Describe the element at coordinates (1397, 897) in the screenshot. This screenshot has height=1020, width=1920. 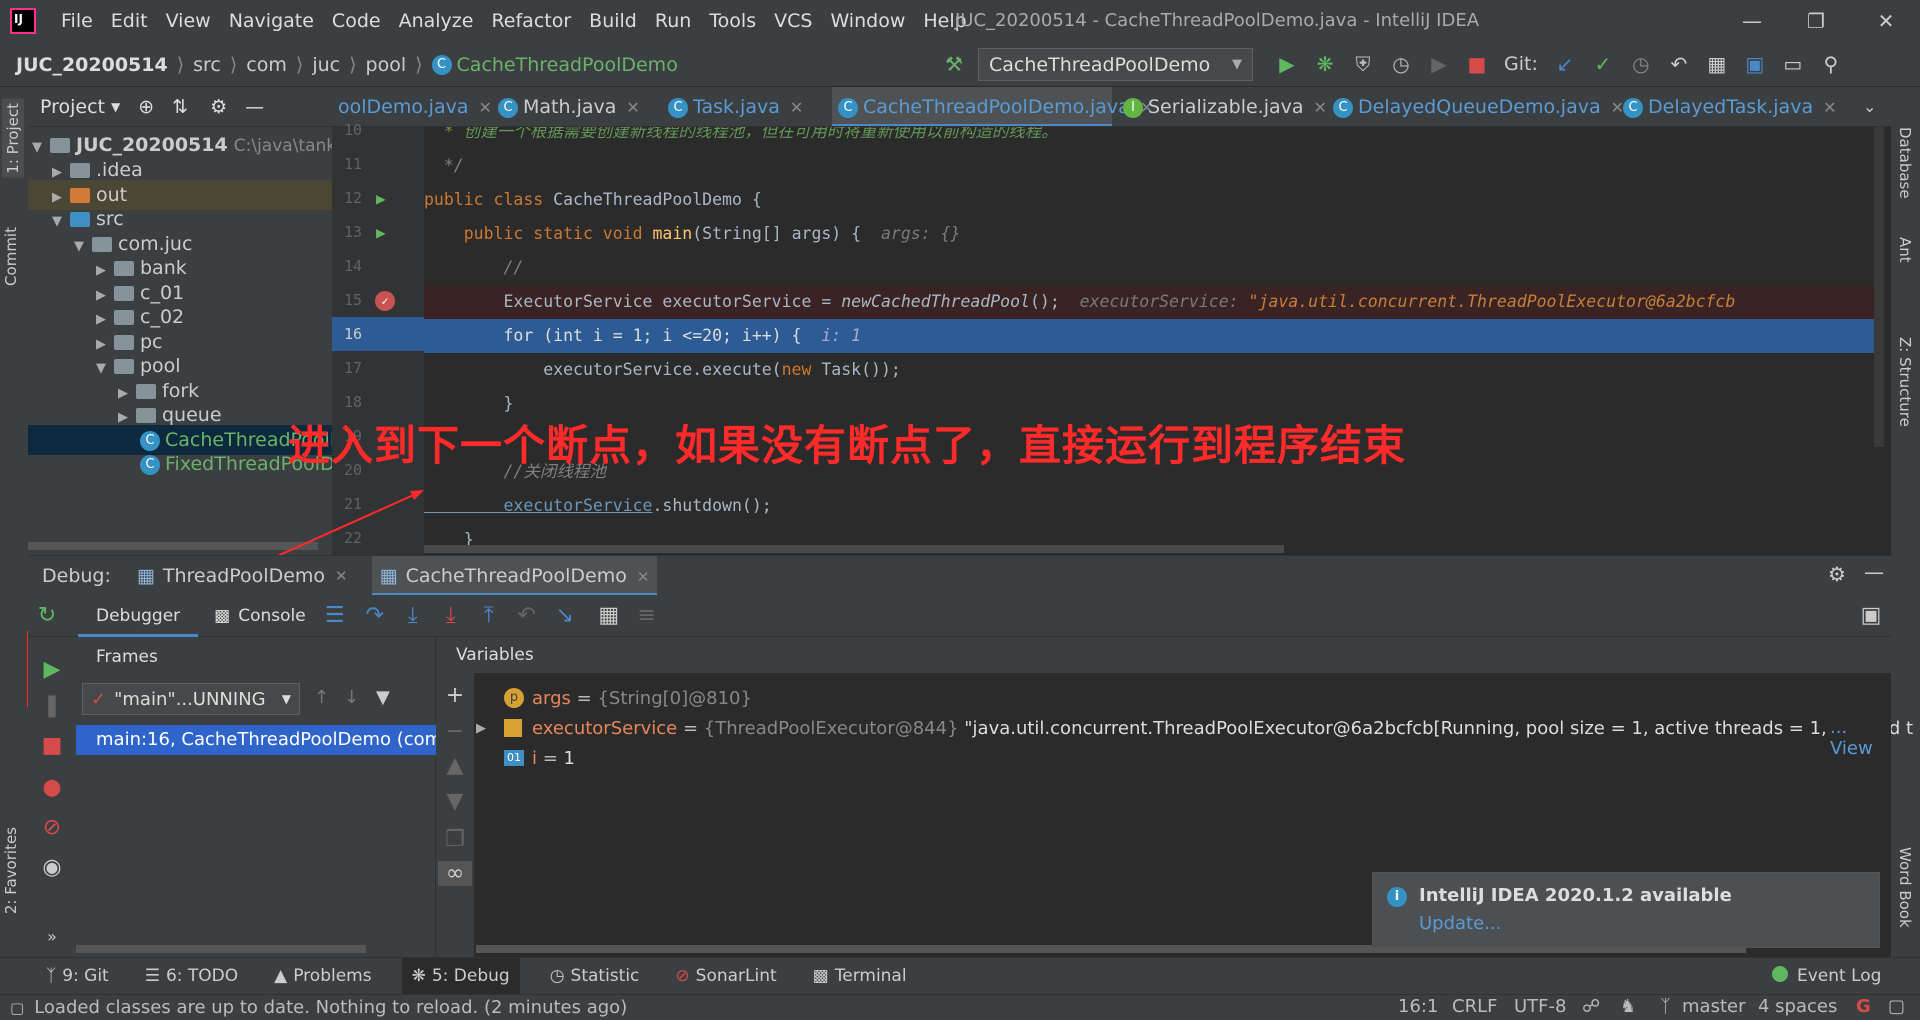
I see `info-icon: i` at that location.